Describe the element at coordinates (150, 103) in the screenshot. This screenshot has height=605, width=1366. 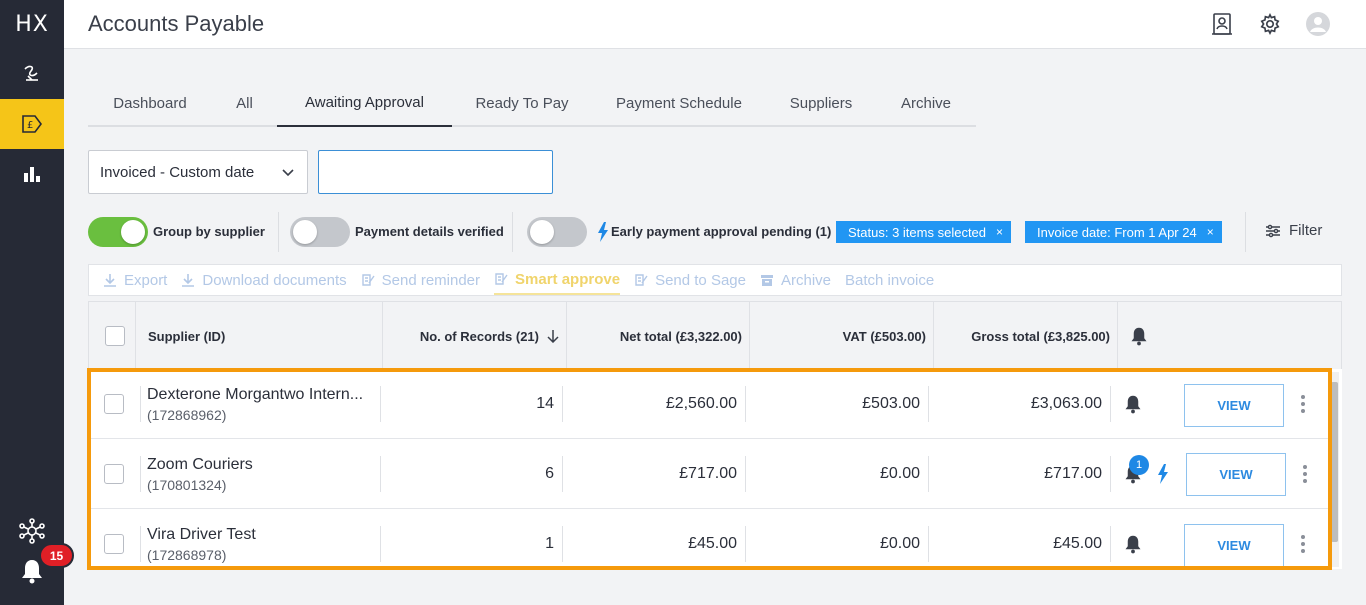
I see `tab-dashboard: Dashboard` at that location.